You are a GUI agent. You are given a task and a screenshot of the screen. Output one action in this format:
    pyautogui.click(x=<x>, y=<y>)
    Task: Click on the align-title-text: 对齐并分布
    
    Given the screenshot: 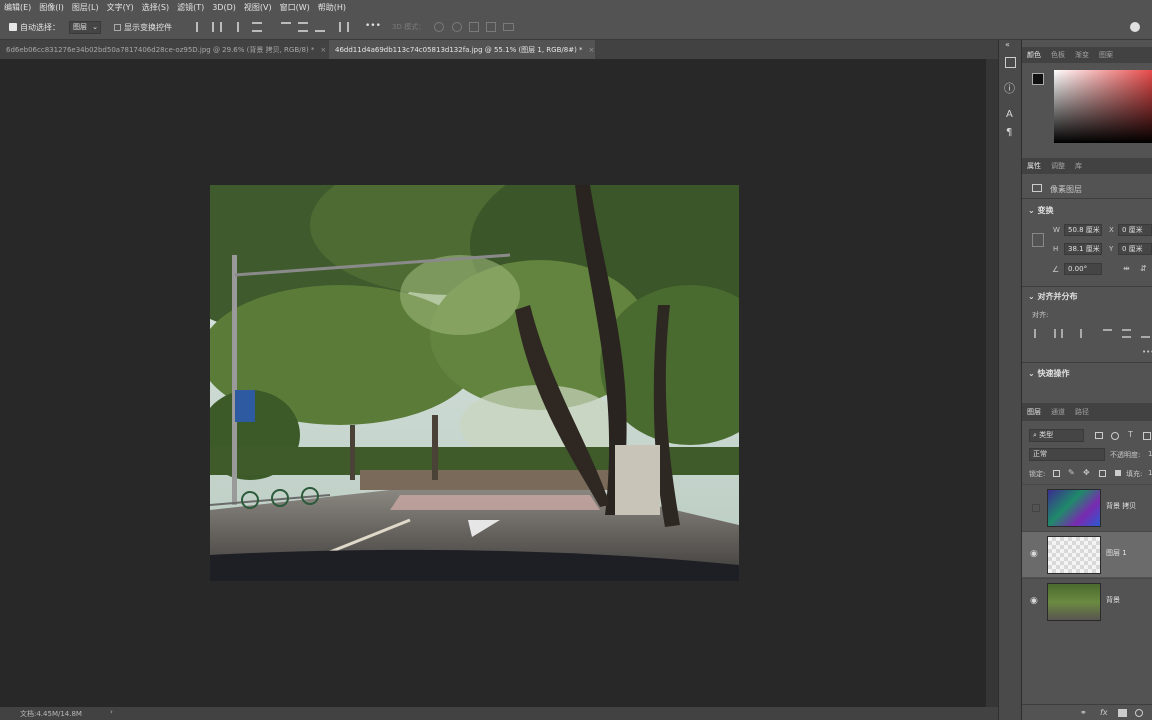 What is the action you would take?
    pyautogui.click(x=1057, y=296)
    